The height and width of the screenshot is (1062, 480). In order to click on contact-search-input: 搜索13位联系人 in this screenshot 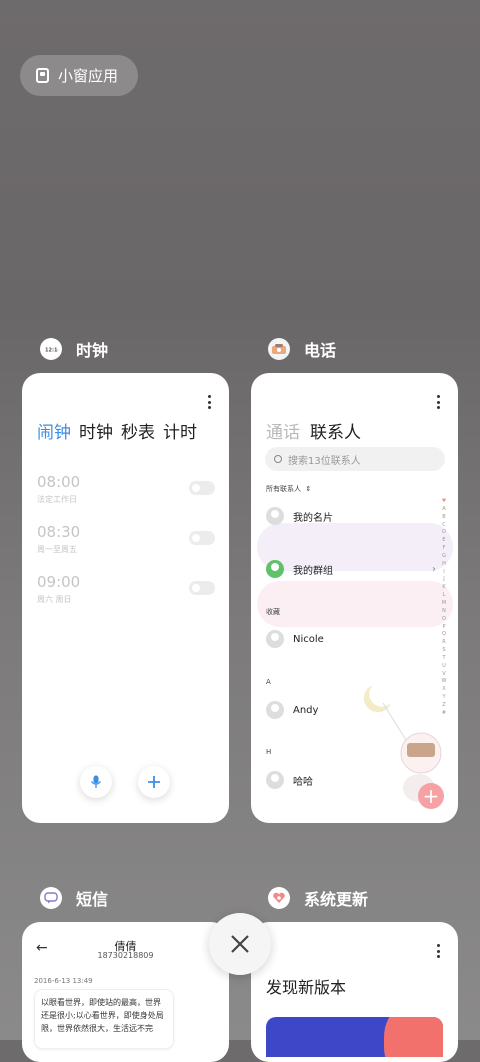, I will do `click(355, 459)`.